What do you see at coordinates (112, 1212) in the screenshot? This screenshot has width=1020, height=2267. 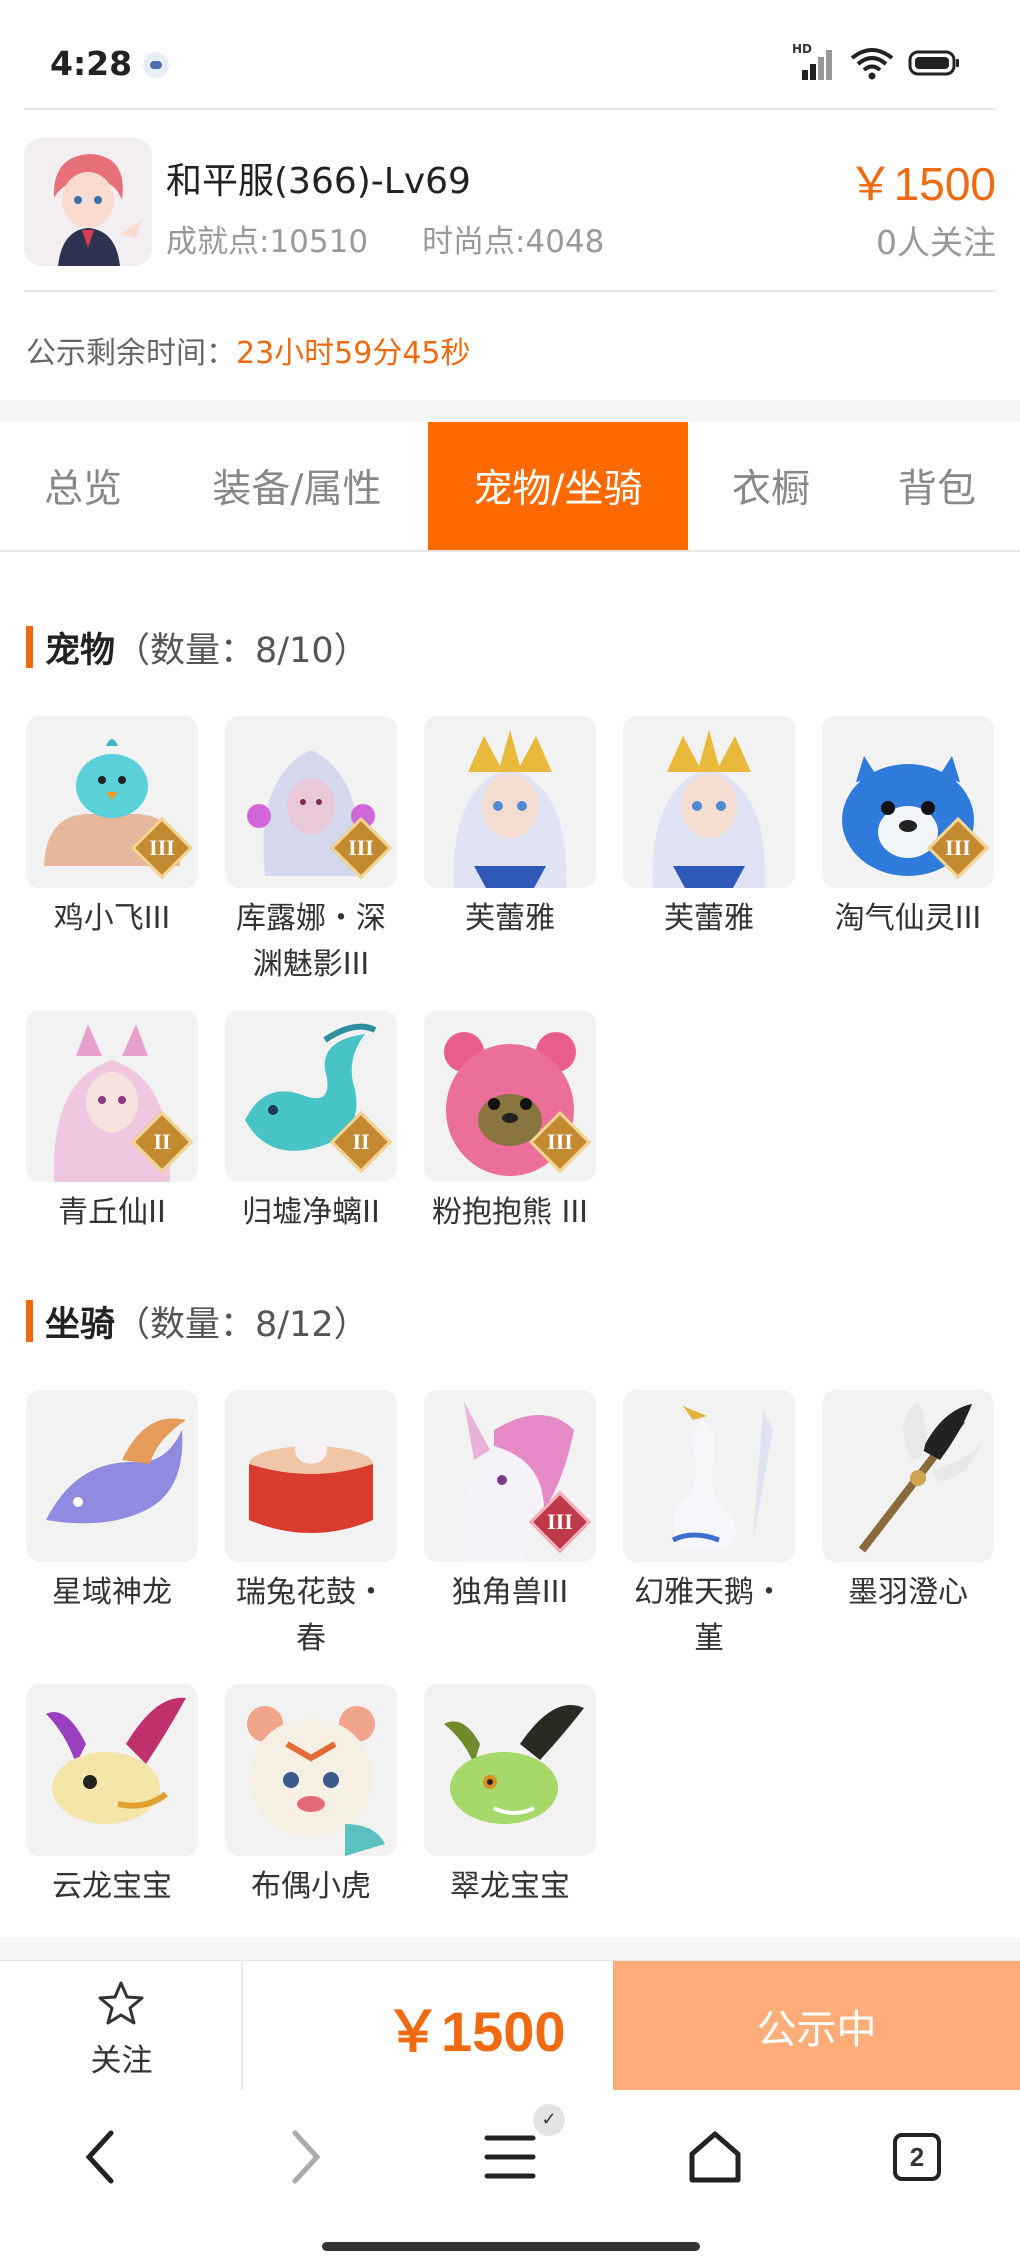 I see `pet-name: 青丘仙II` at bounding box center [112, 1212].